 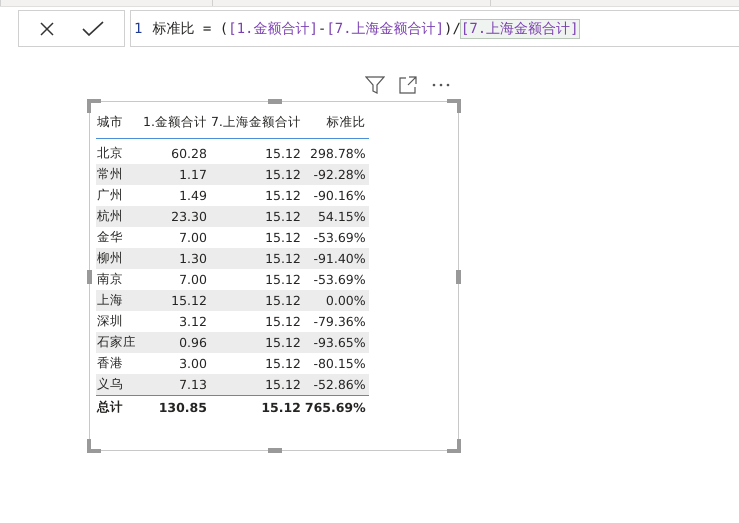 What do you see at coordinates (336, 258) in the screenshot?
I see `table-cell: -91.40%` at bounding box center [336, 258].